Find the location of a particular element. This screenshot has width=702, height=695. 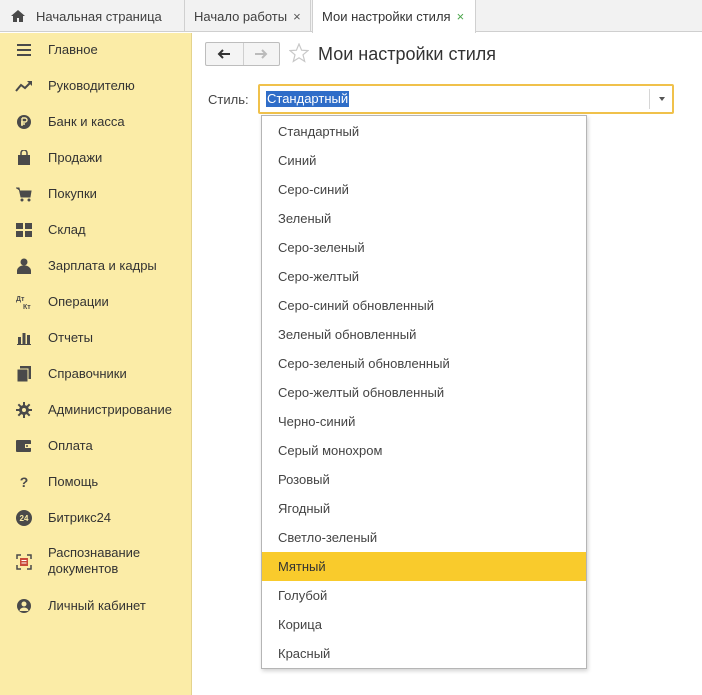

sidebar-item-references: Справочники is located at coordinates (96, 374).